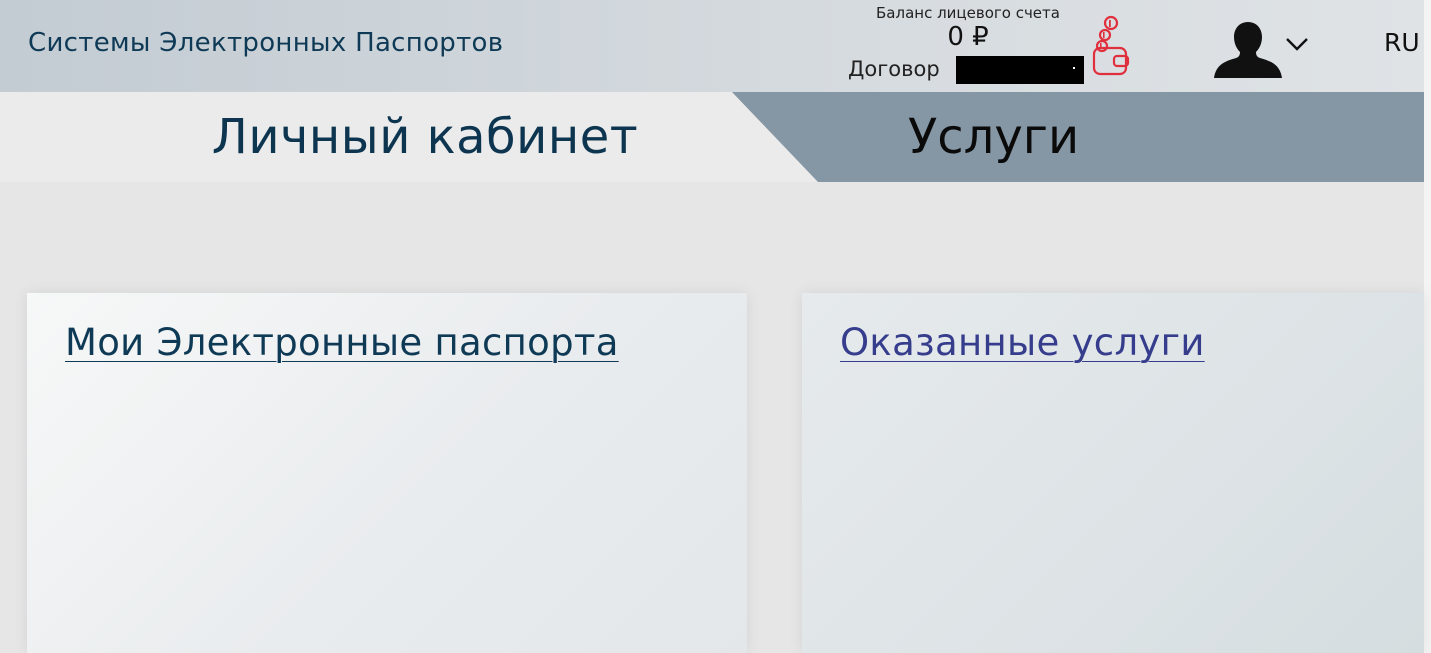  What do you see at coordinates (265, 43) in the screenshot?
I see `site-title: Системы Электронных Паспортов` at bounding box center [265, 43].